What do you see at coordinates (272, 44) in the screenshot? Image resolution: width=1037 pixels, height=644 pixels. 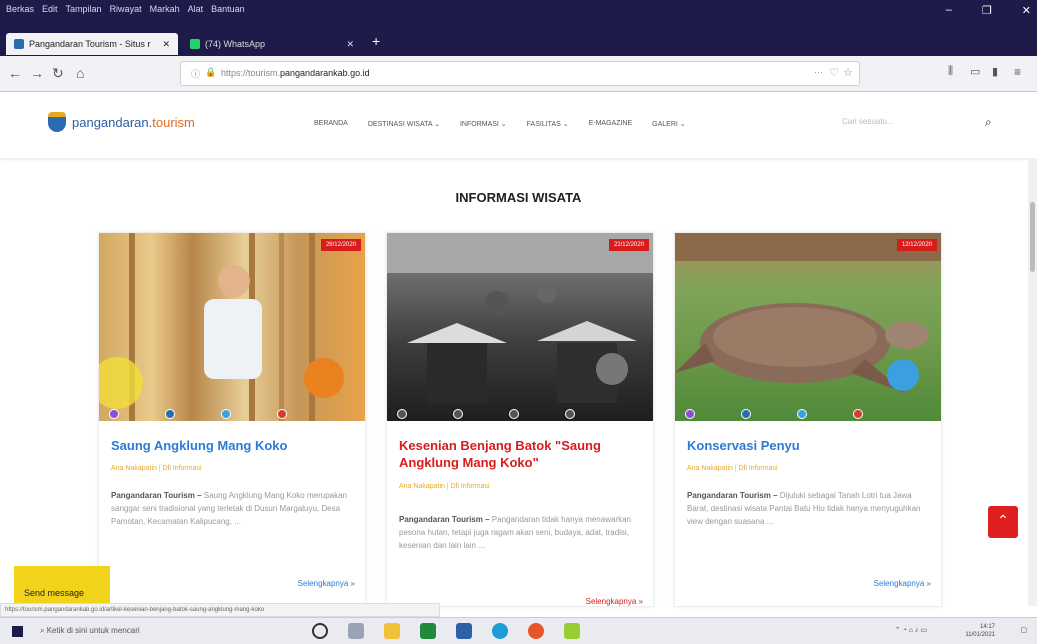 I see `tab-whatsapp: (74) WhatsApp ✕` at bounding box center [272, 44].